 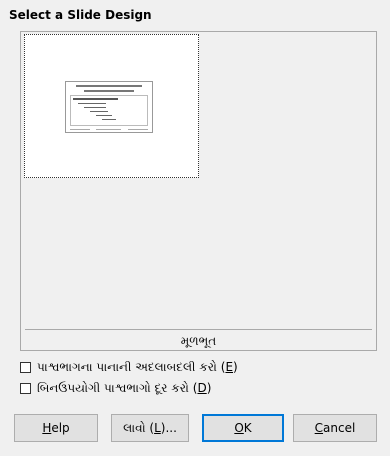 I want to click on design-thumbnail-selected, so click(x=111, y=106).